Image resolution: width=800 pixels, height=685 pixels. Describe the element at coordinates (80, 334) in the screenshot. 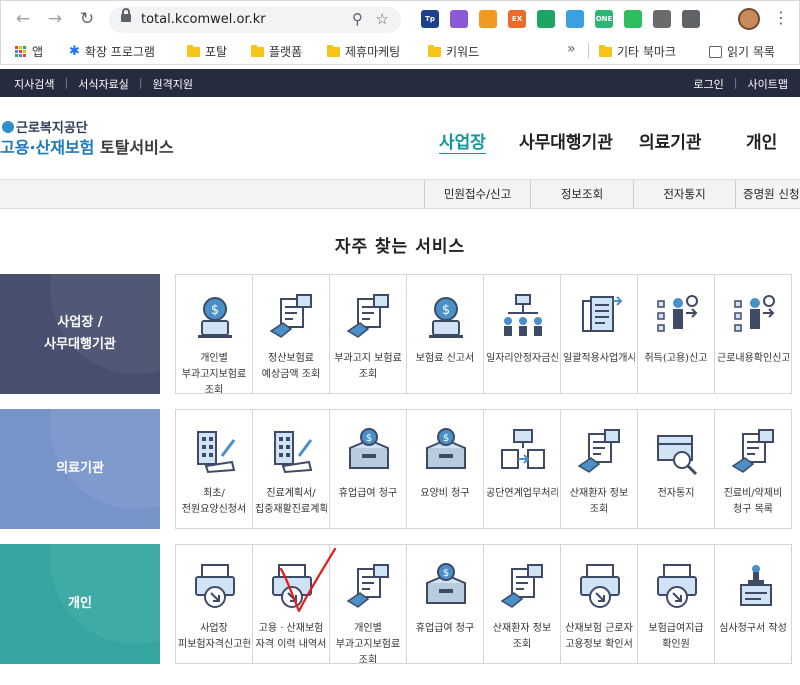

I see `category-label: 사업장 / 사무대행기관` at that location.